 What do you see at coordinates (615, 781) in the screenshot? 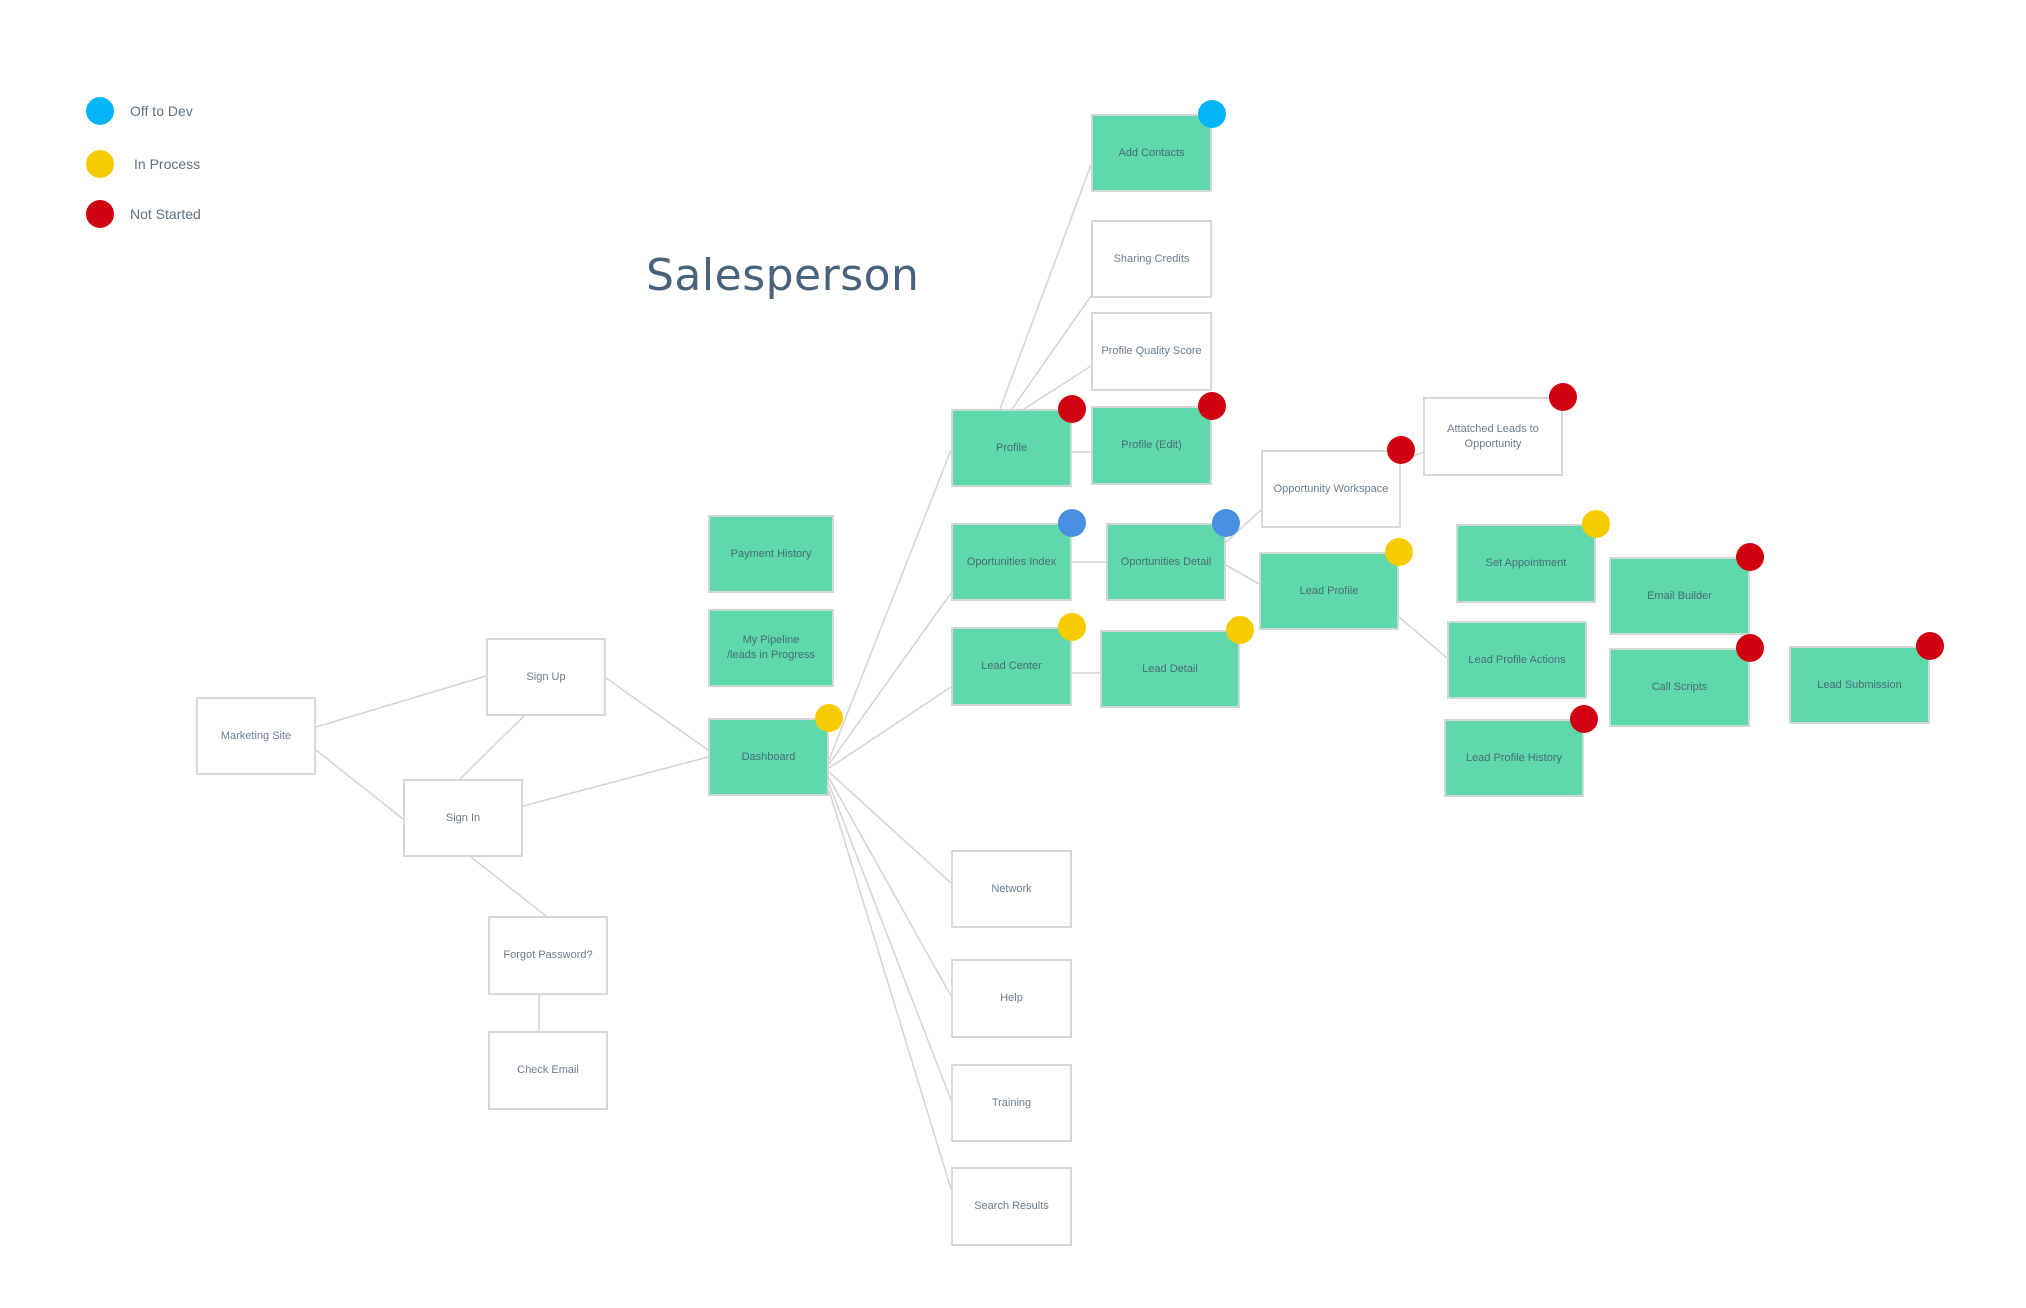
I see `connector-sign-in-to-dashboard` at bounding box center [615, 781].